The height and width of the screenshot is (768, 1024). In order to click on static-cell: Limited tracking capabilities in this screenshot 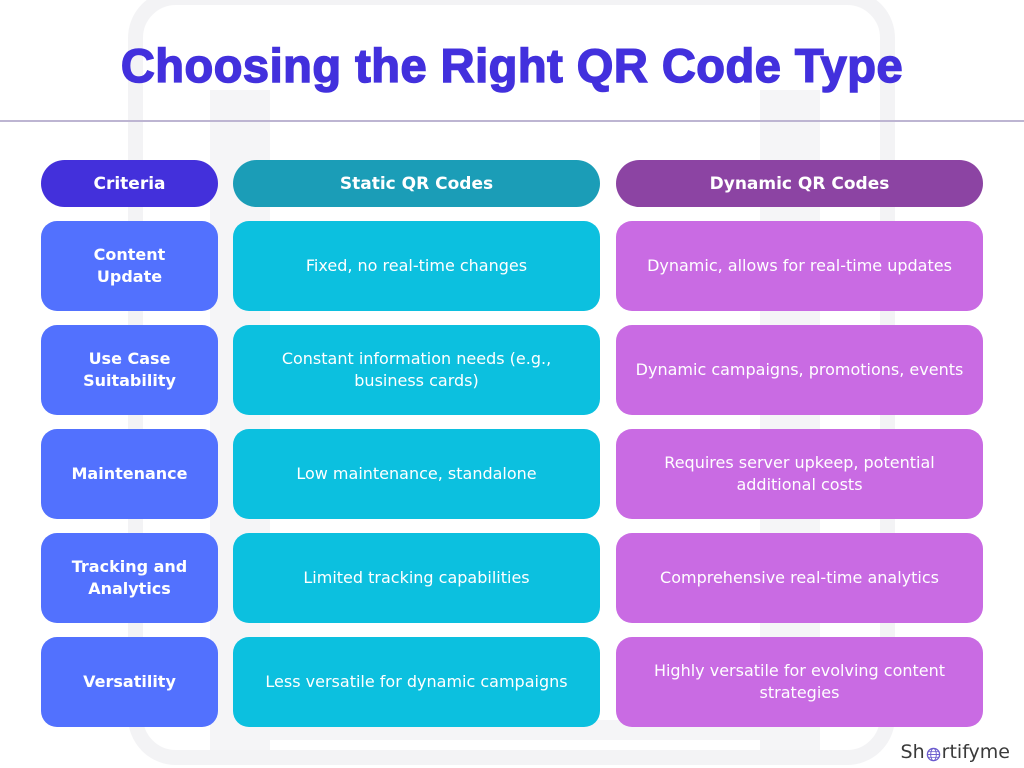, I will do `click(416, 578)`.